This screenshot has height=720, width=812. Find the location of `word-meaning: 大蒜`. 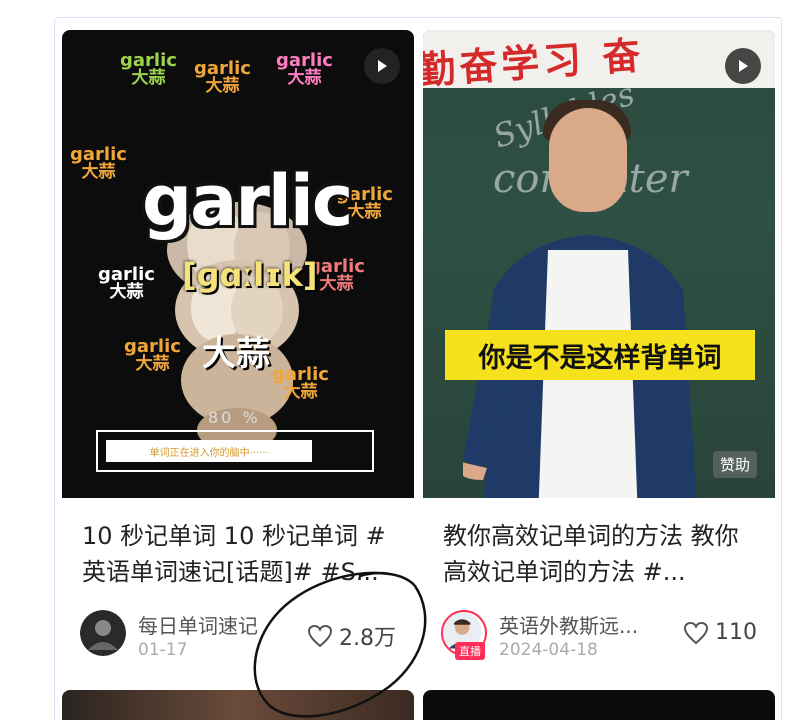

word-meaning: 大蒜 is located at coordinates (236, 354).